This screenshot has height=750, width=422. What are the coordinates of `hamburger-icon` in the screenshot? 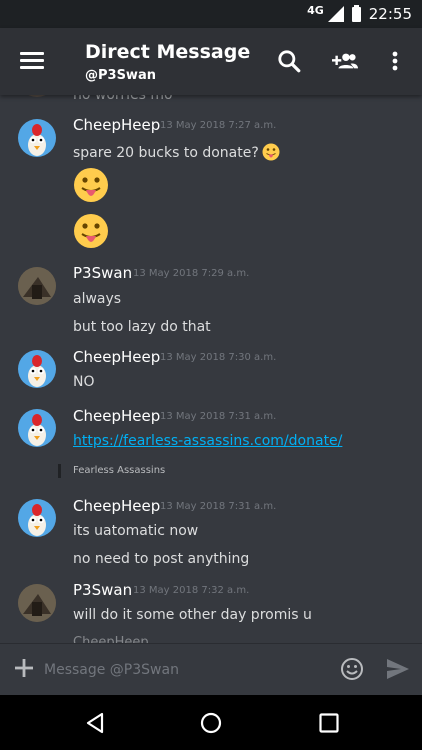 It's located at (32, 61).